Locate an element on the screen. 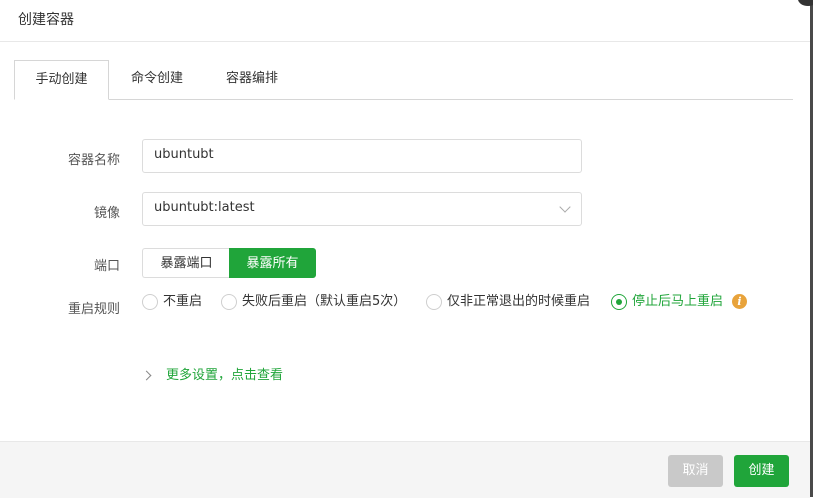  container-name-input: ubuntubt is located at coordinates (362, 156).